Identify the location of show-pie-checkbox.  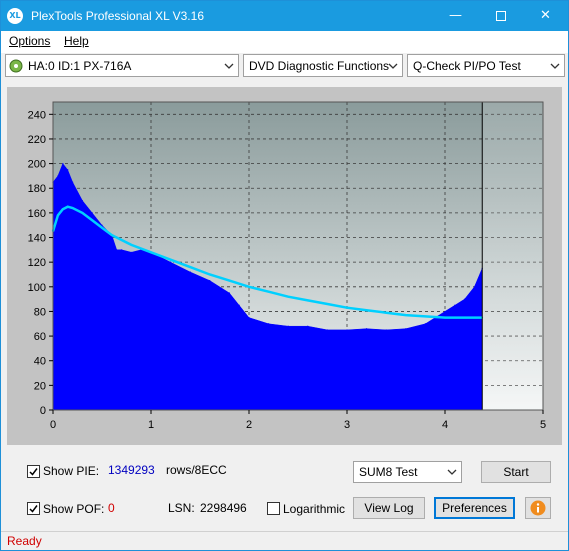
(33, 471).